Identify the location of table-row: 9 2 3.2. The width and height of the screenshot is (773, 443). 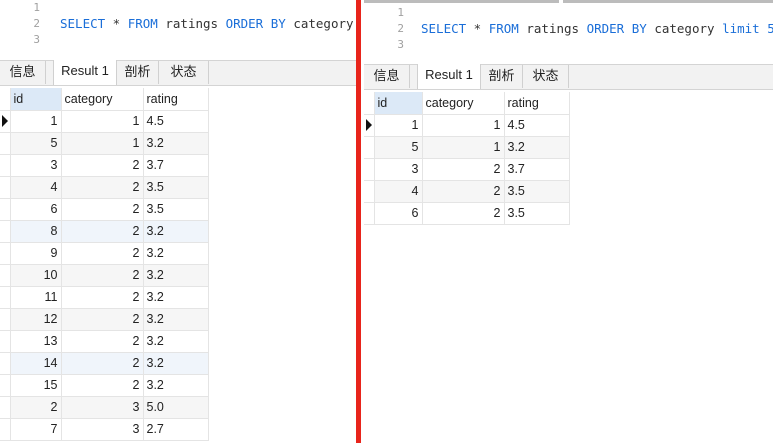
(104, 253).